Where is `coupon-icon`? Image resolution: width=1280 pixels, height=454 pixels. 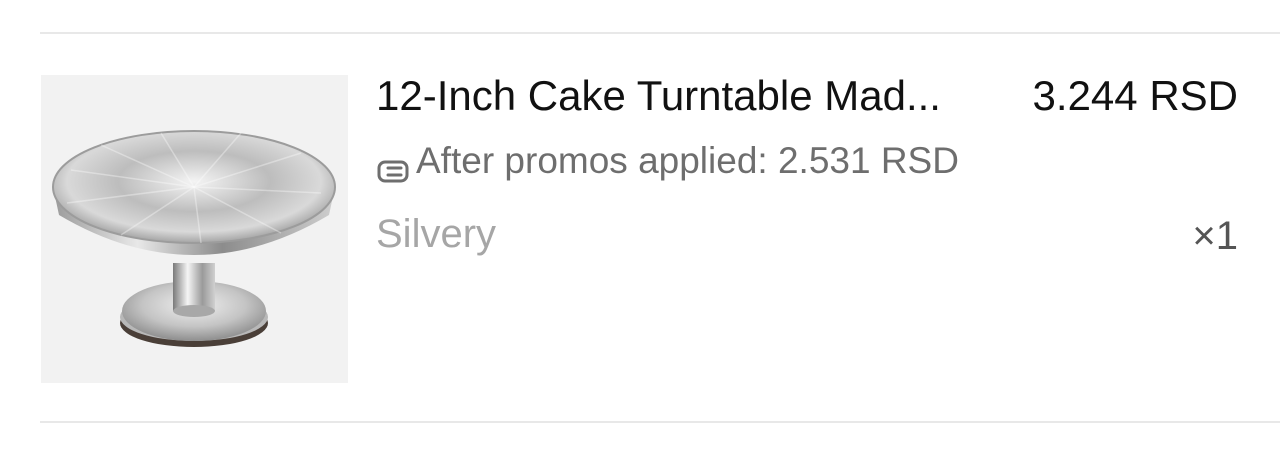
coupon-icon is located at coordinates (393, 165).